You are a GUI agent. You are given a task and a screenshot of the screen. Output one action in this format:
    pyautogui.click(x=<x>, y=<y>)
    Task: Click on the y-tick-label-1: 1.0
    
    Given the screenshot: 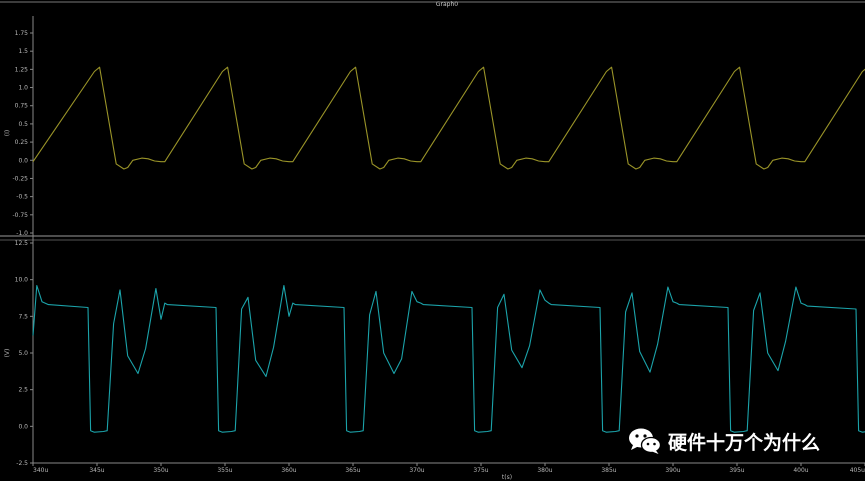 What is the action you would take?
    pyautogui.click(x=23, y=88)
    